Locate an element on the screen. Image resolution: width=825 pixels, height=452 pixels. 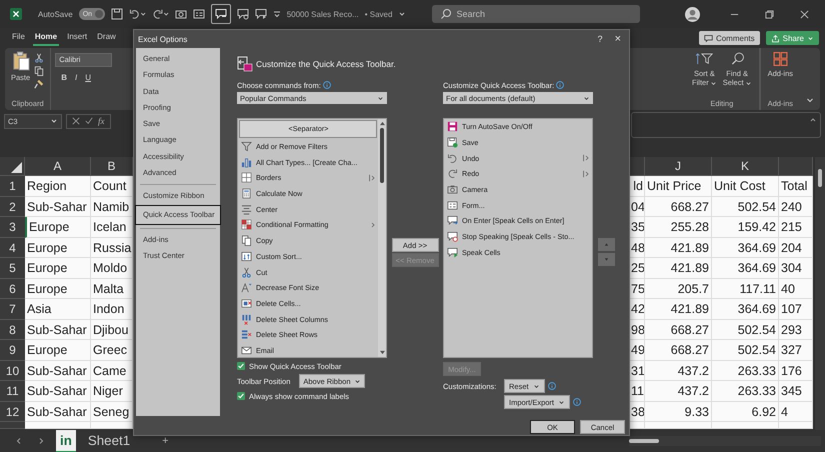
table-cell: 48 is located at coordinates (637, 248).